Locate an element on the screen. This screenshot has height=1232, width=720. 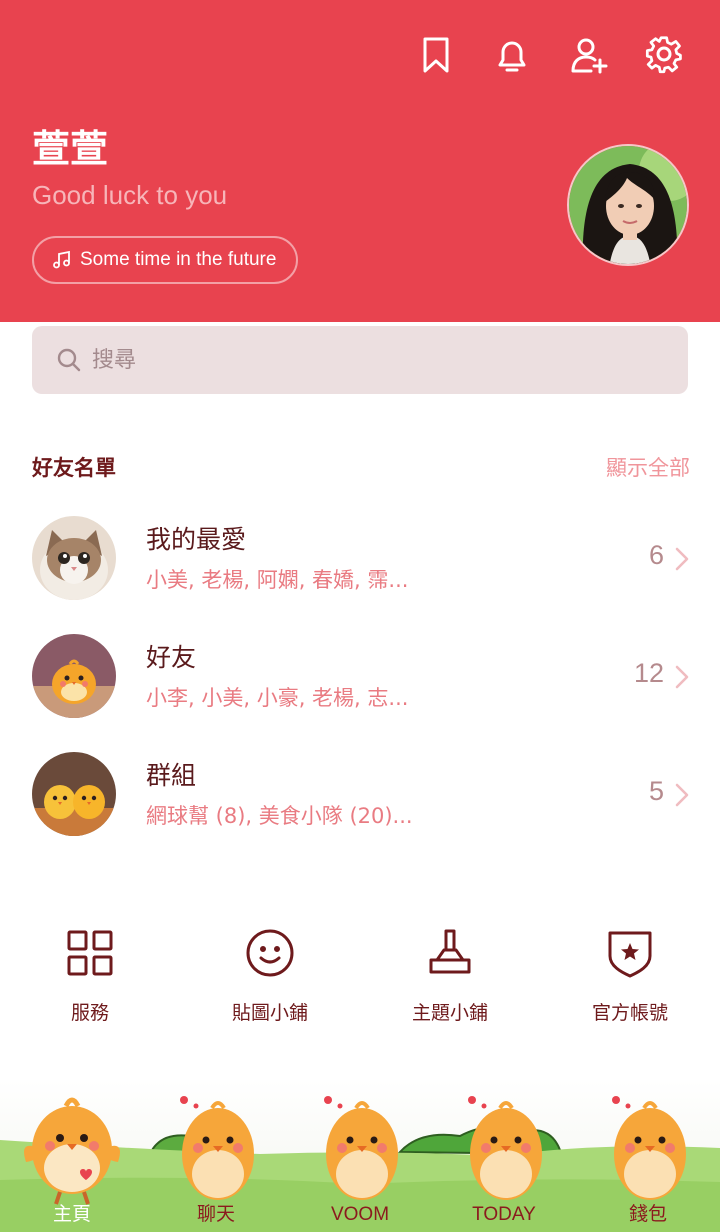
avatar is located at coordinates (628, 205).